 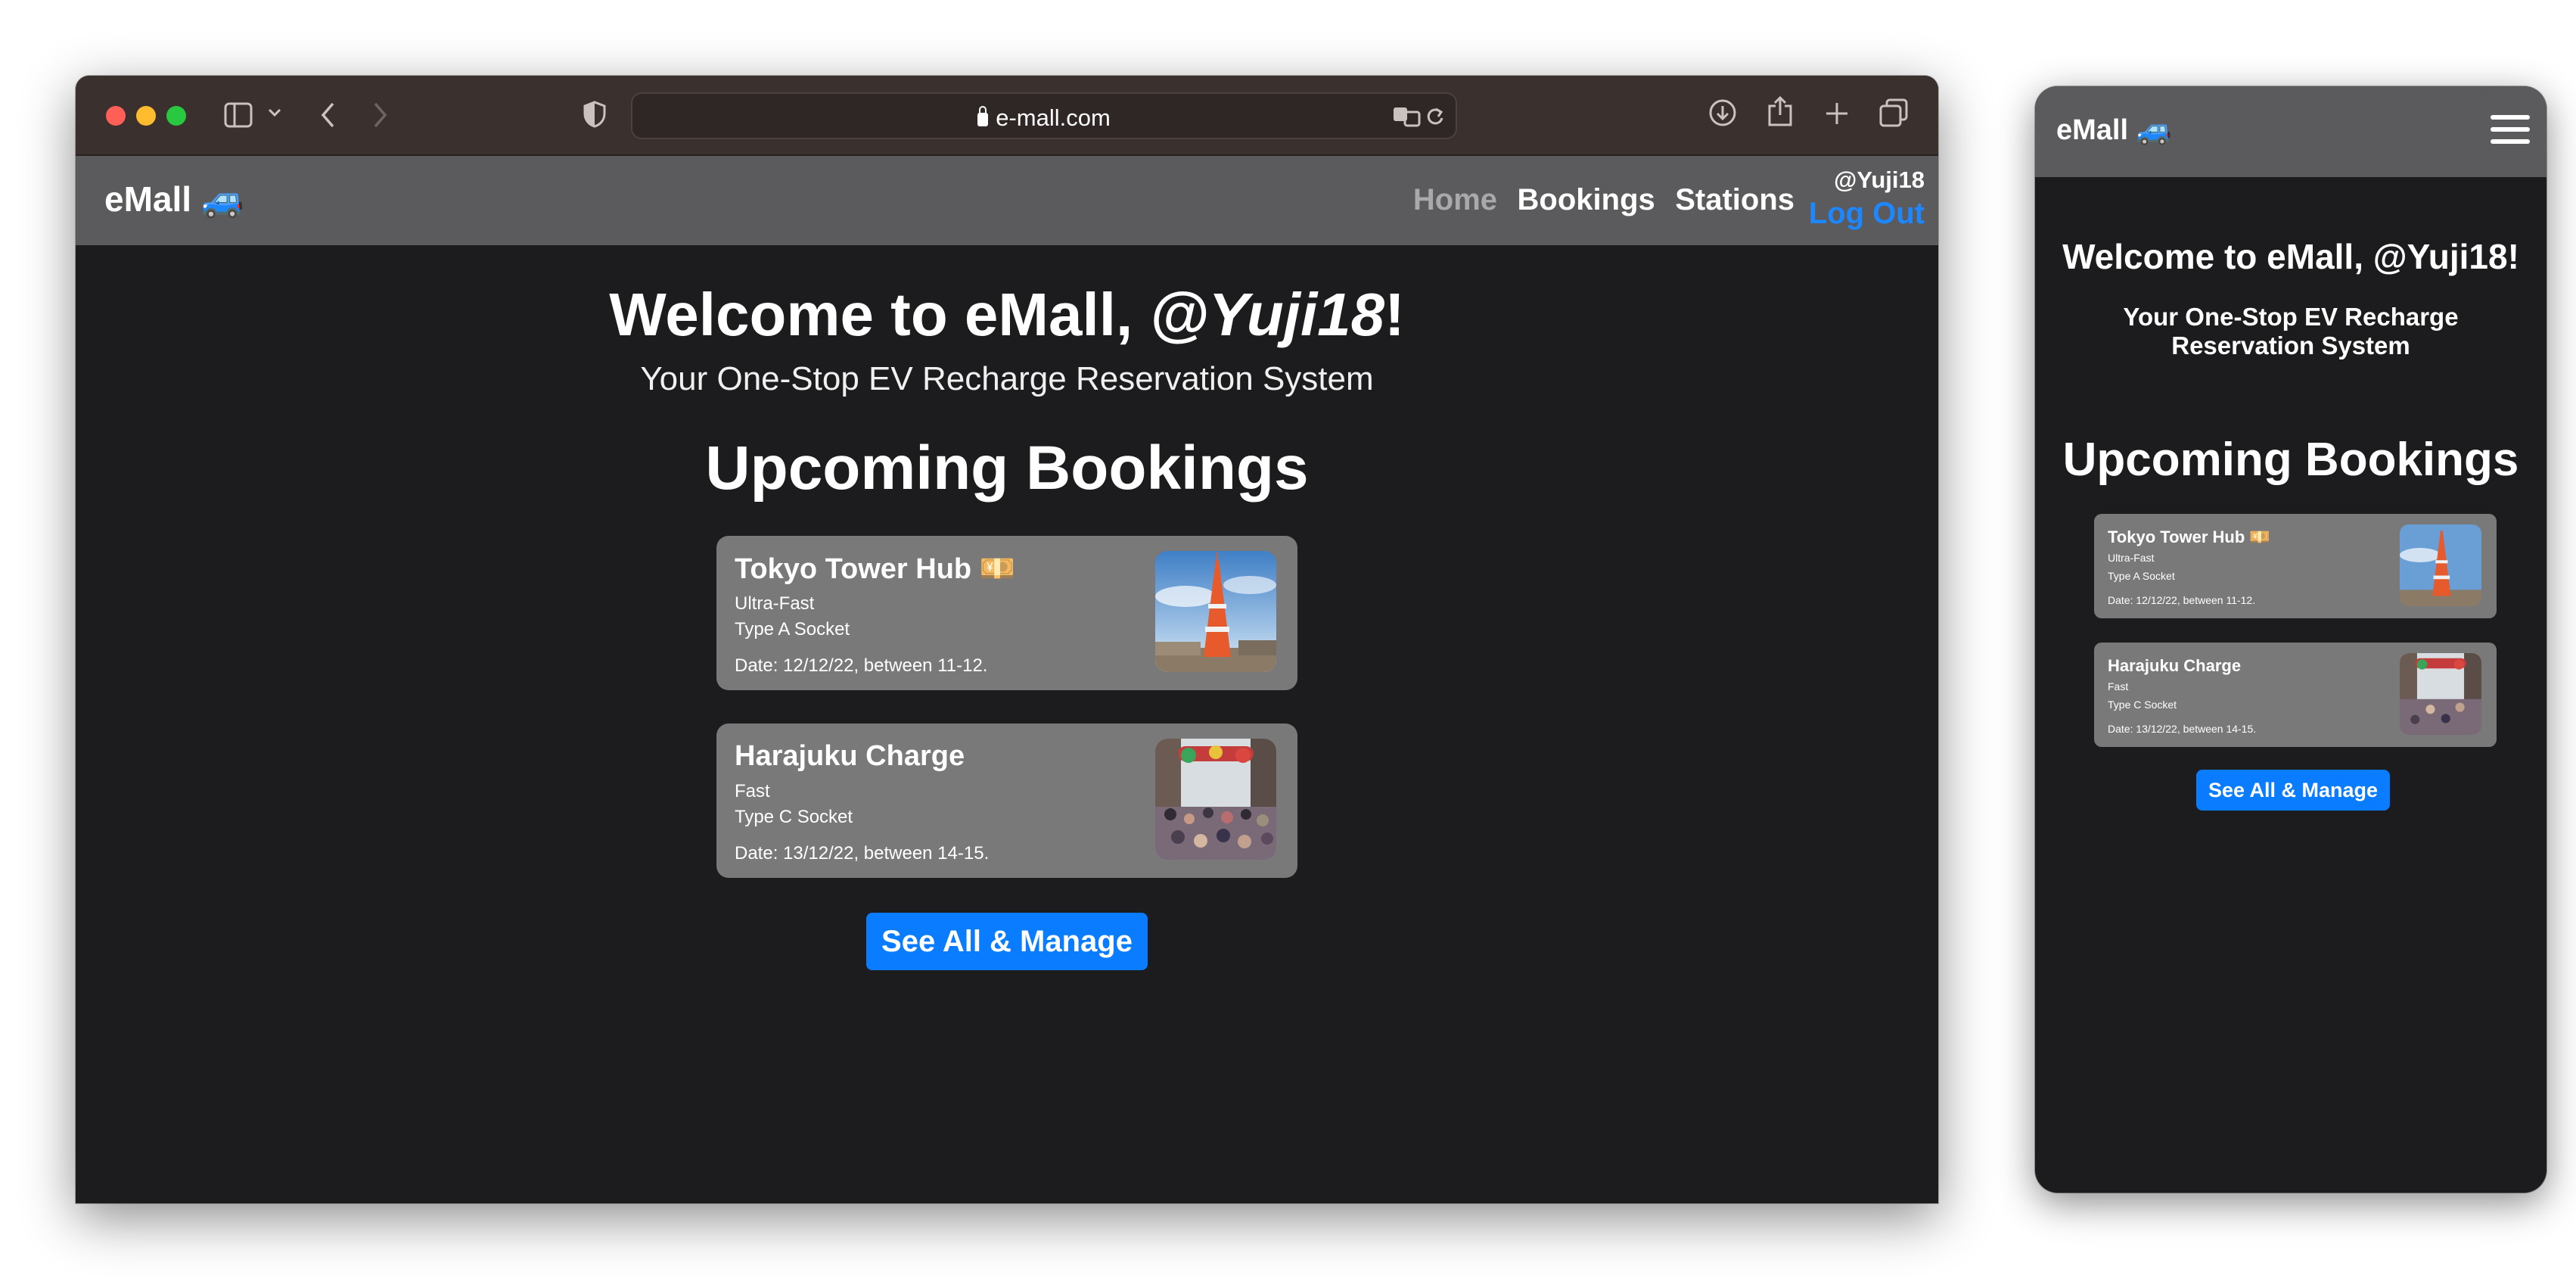 I want to click on nav-home: Home, so click(x=1455, y=200).